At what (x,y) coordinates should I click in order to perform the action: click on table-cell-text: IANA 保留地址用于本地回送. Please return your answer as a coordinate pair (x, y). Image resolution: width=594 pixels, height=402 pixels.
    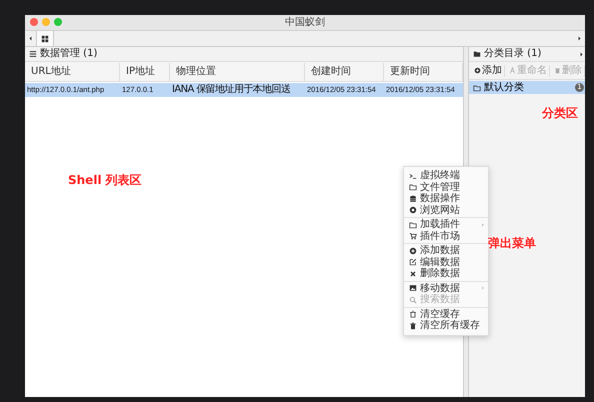
    Looking at the image, I should click on (231, 90).